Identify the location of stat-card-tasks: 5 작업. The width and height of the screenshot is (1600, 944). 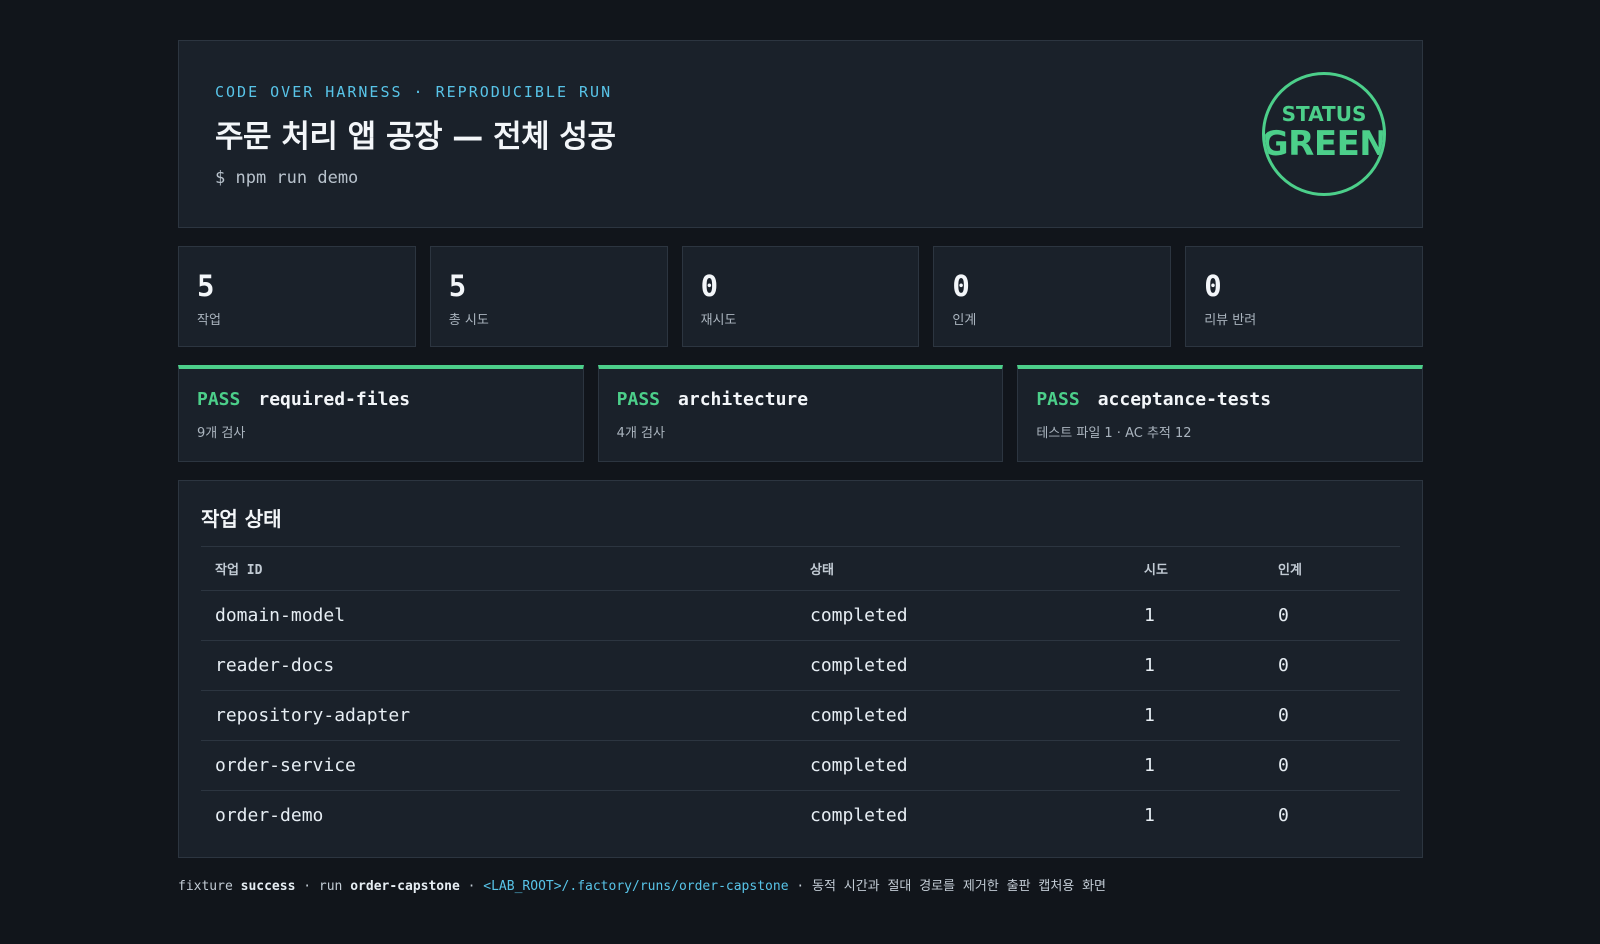
(297, 296).